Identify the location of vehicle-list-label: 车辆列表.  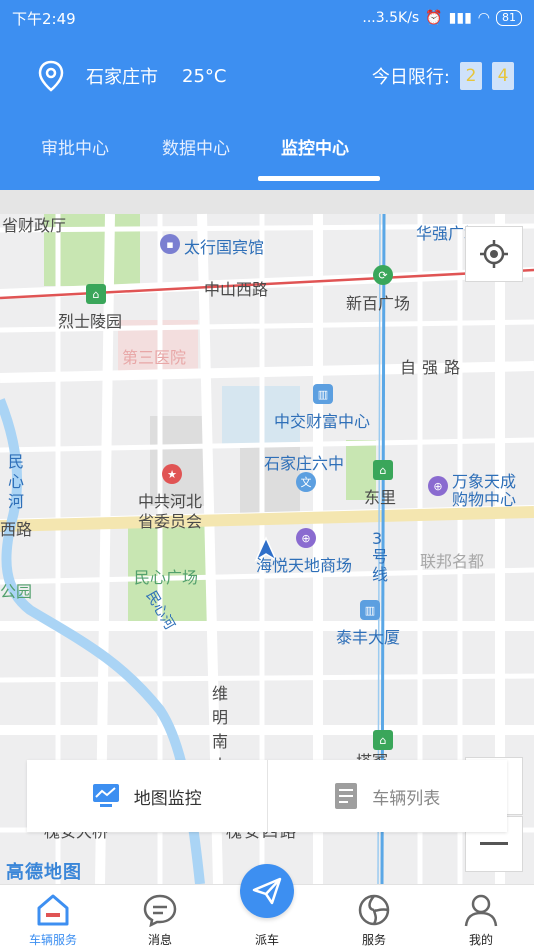
(406, 798).